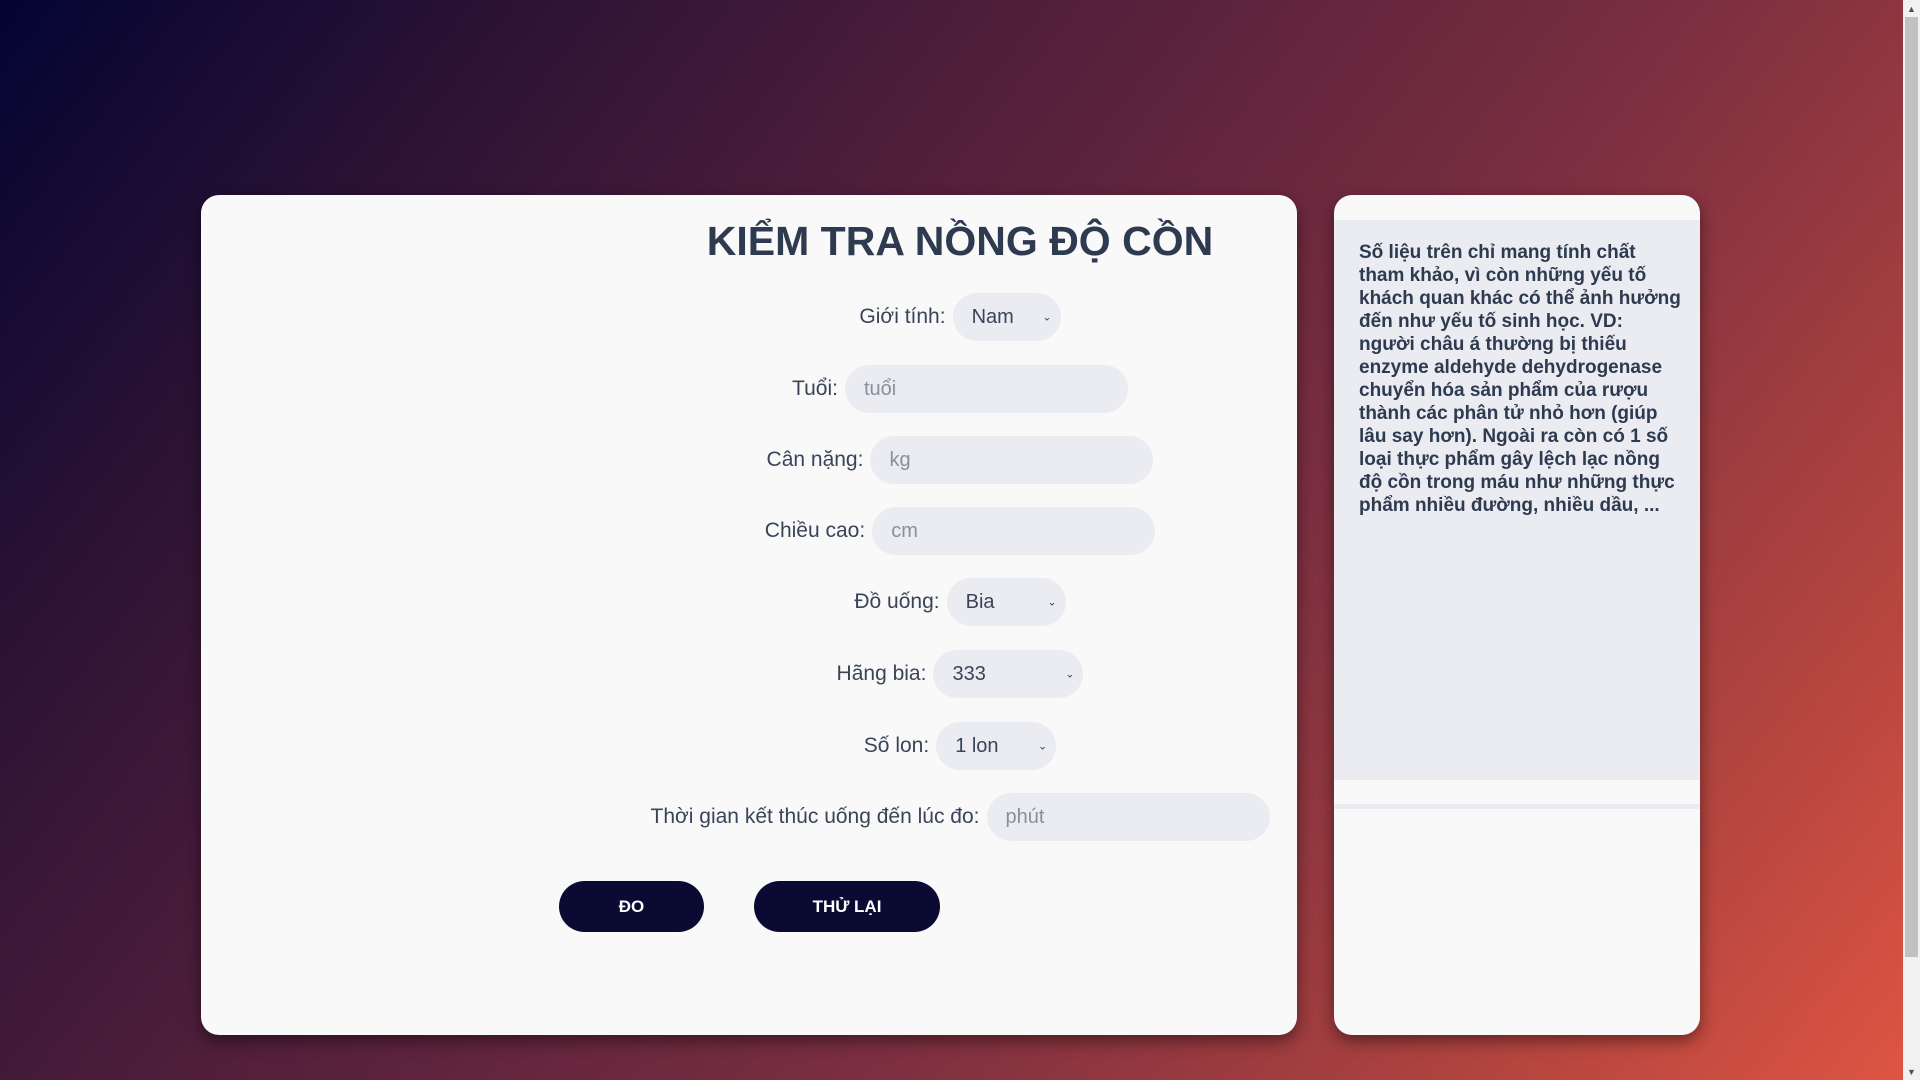  Describe the element at coordinates (881, 673) in the screenshot. I see `brand-label: Hãng bia:` at that location.